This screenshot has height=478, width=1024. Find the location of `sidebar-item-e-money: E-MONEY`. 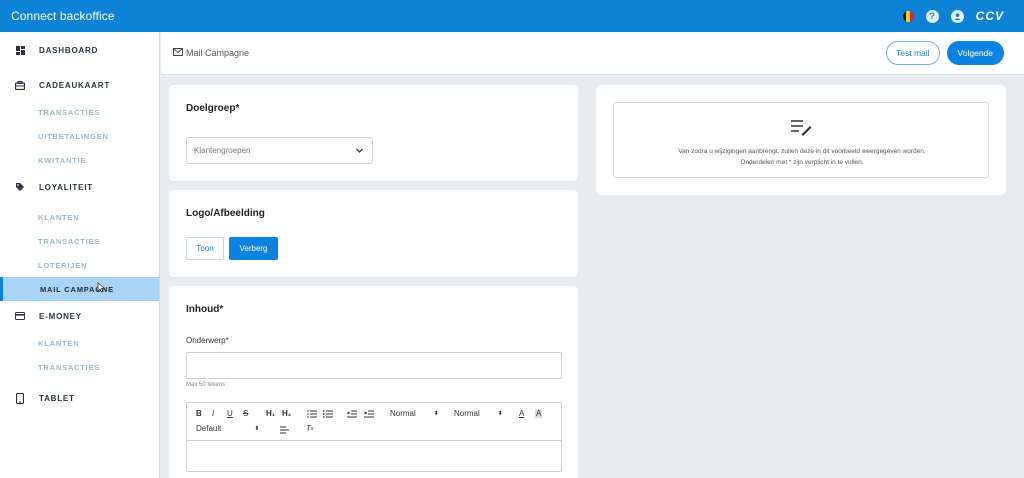

sidebar-item-e-money: E-MONEY is located at coordinates (79, 316).